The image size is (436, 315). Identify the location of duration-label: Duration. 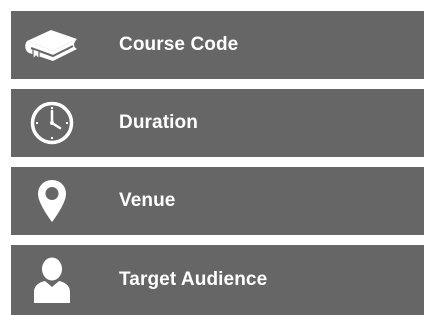
(158, 122).